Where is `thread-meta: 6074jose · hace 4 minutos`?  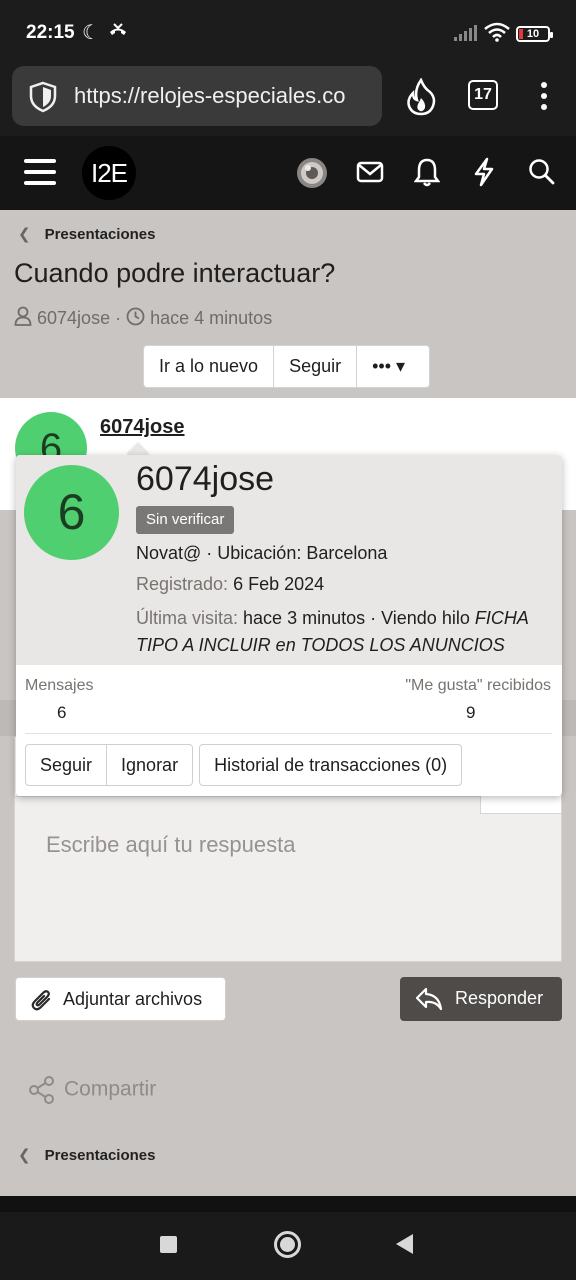
thread-meta: 6074jose · hace 4 minutos is located at coordinates (143, 318).